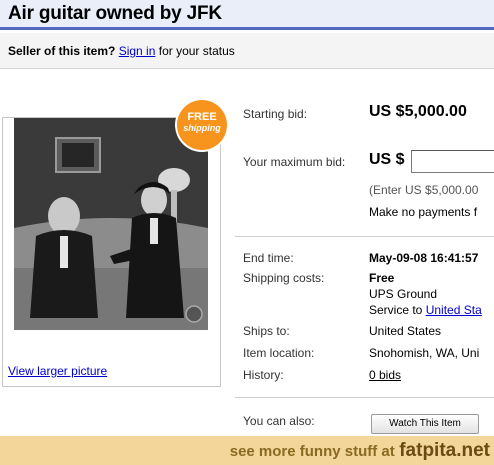 This screenshot has width=494, height=465. I want to click on service-prefix: Service to, so click(396, 310).